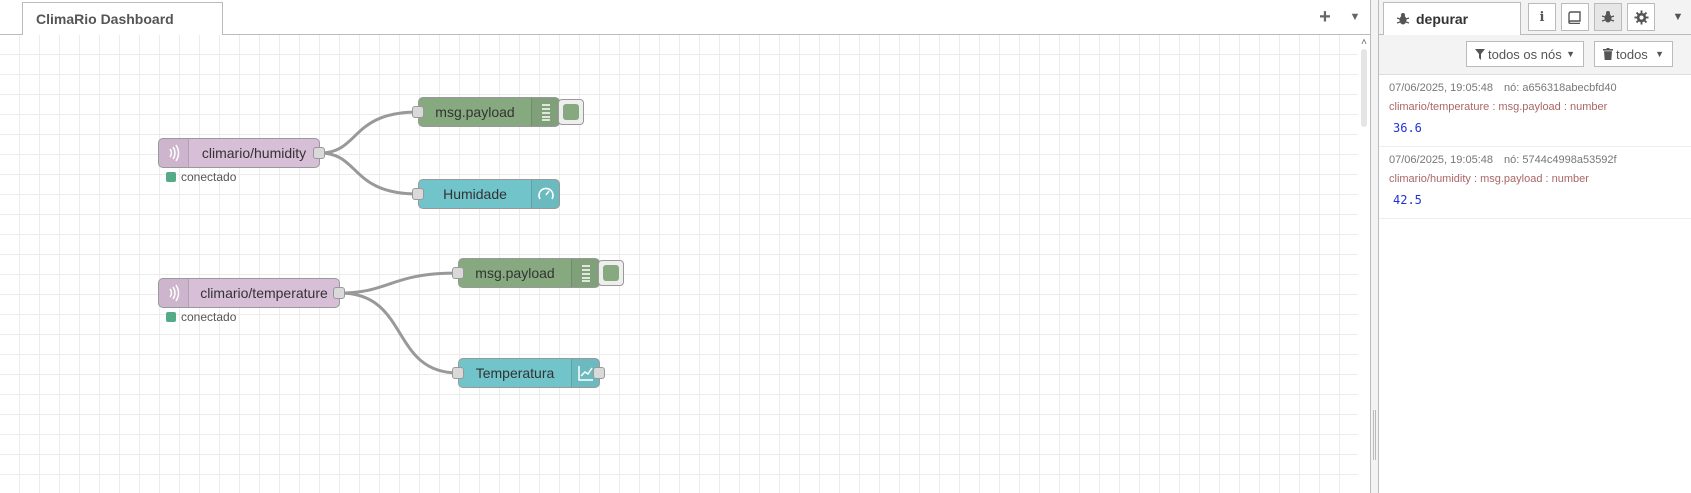 The image size is (1691, 493). Describe the element at coordinates (1442, 19) in the screenshot. I see `tab-debug-label: depurar` at that location.